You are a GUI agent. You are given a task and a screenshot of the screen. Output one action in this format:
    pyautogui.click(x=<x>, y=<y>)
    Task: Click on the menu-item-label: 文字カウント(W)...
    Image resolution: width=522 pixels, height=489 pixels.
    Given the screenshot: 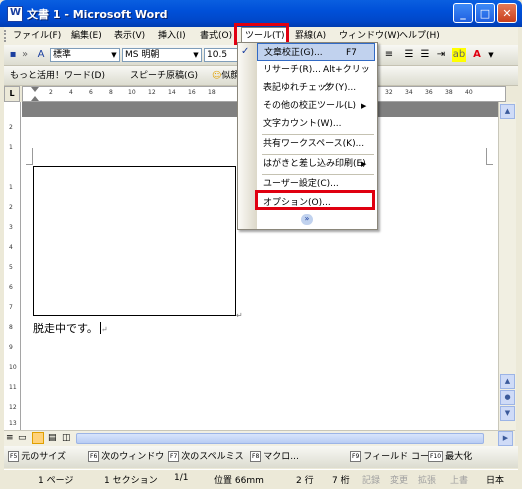 What is the action you would take?
    pyautogui.click(x=302, y=124)
    